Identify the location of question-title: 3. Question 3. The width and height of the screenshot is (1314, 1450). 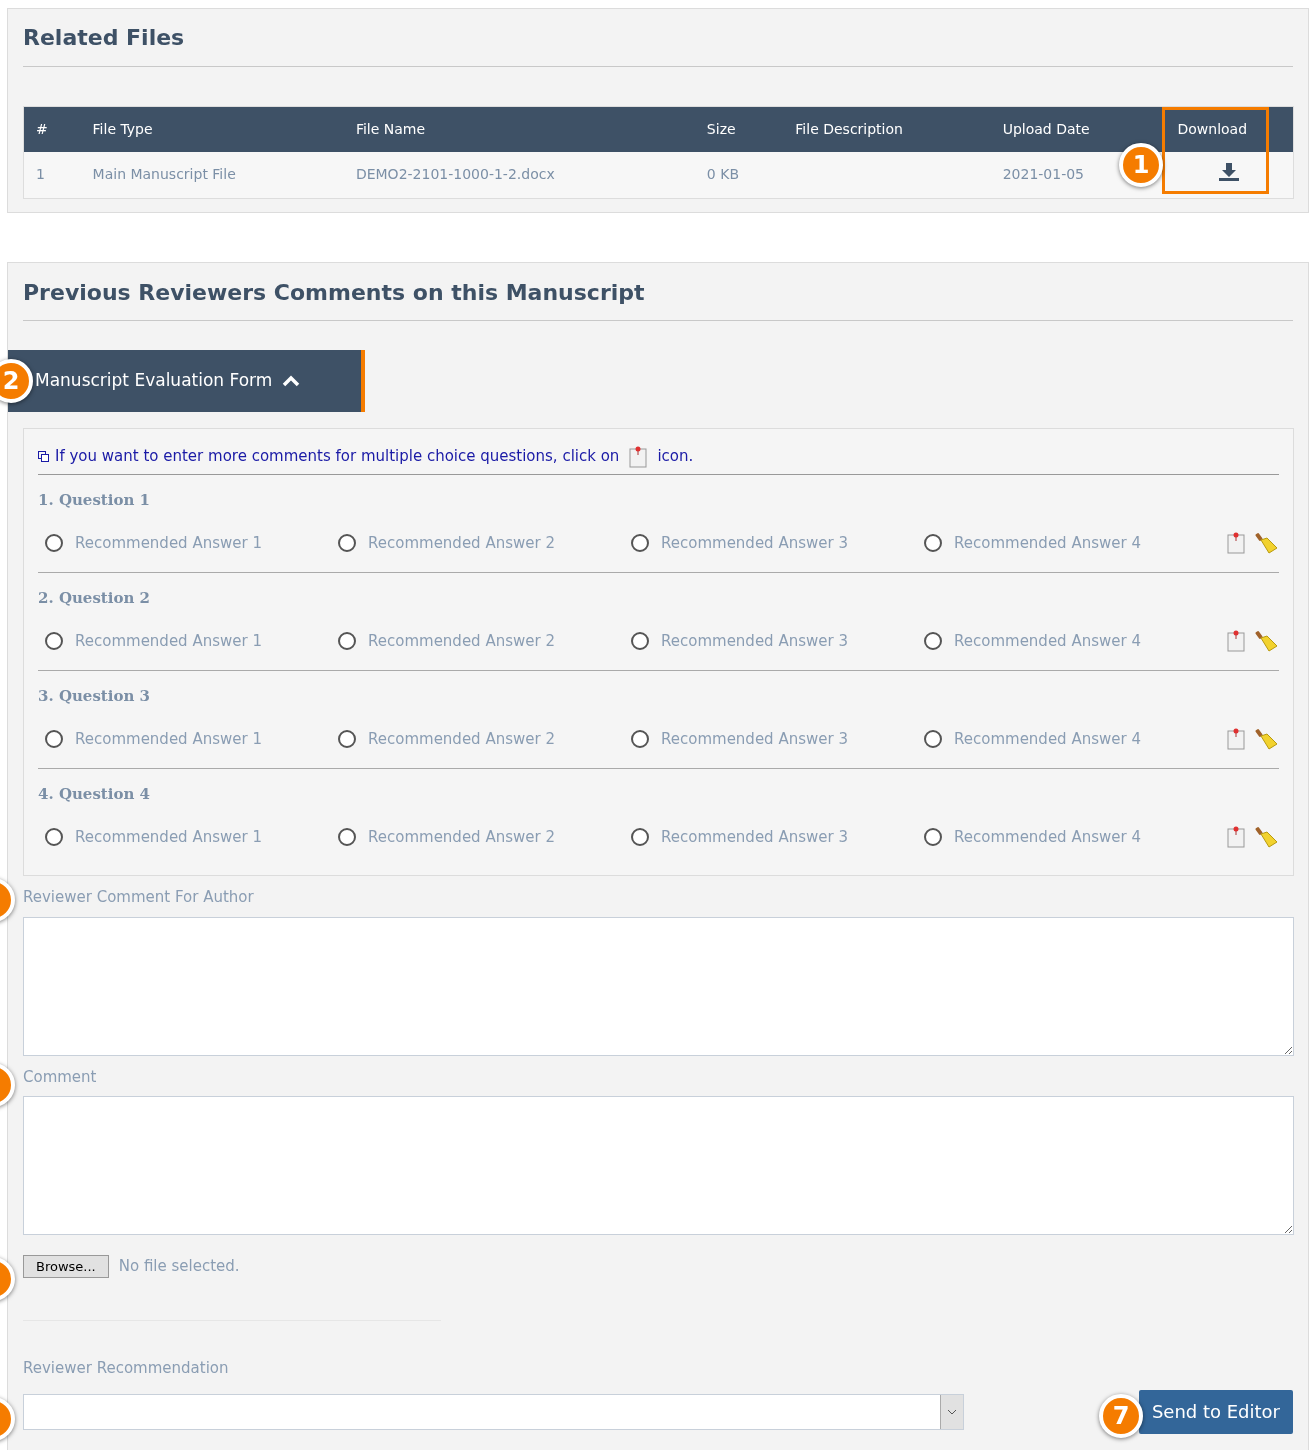
(95, 696).